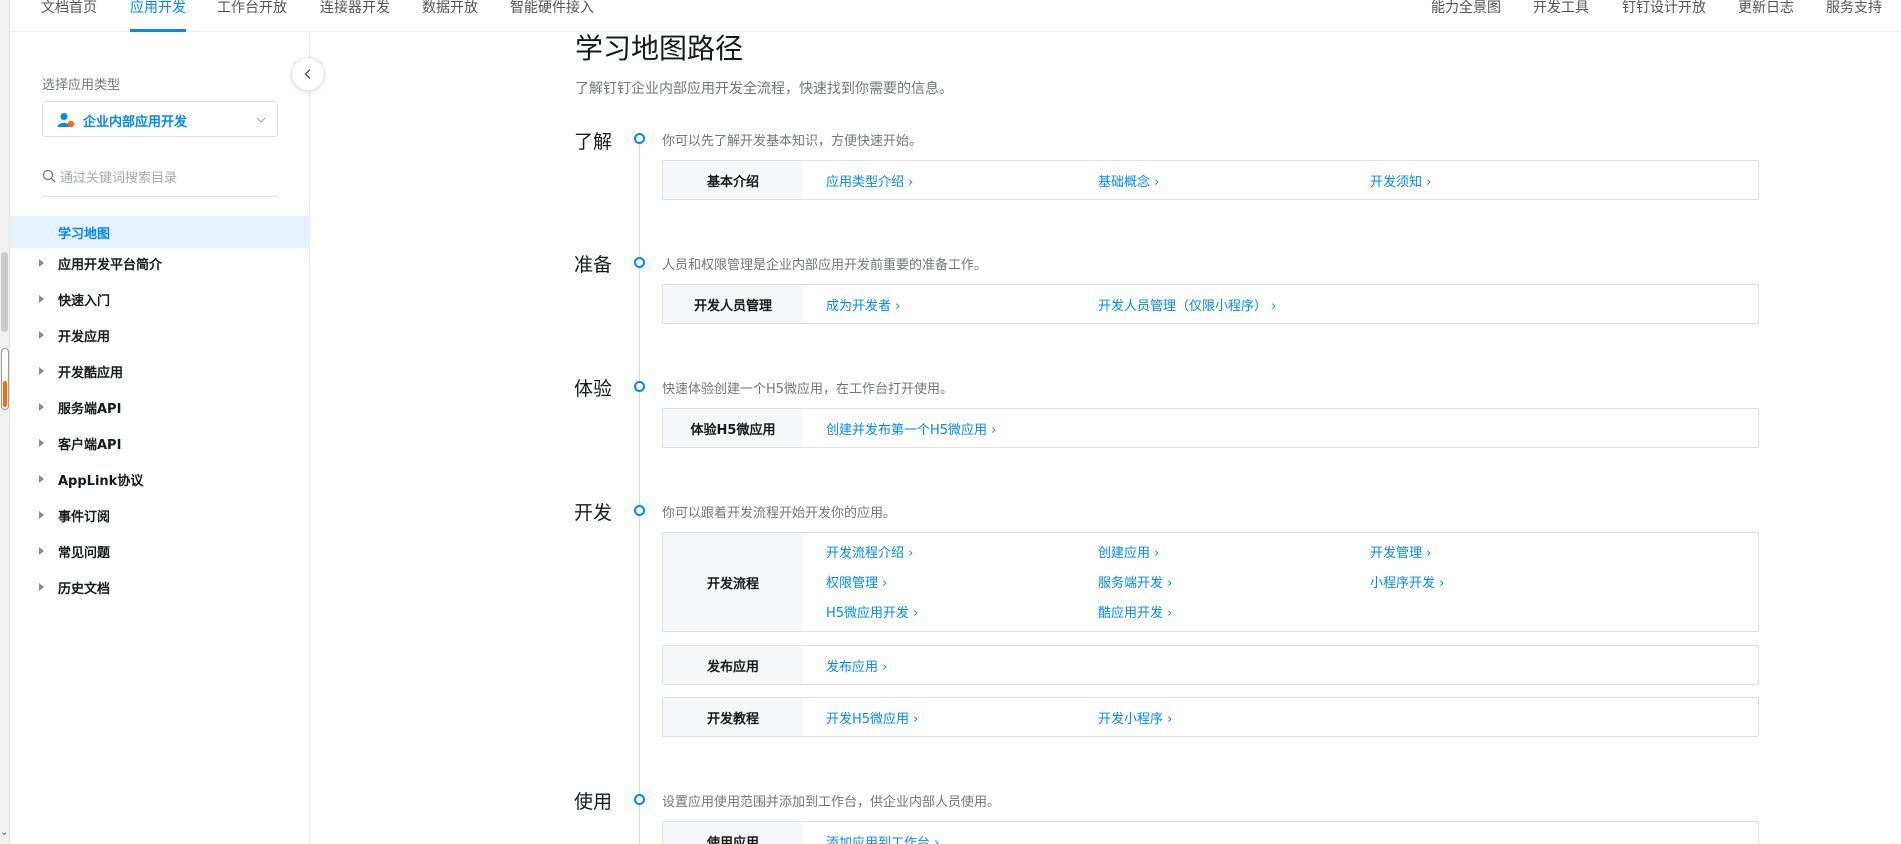 The width and height of the screenshot is (1901, 844). What do you see at coordinates (160, 407) in the screenshot?
I see `sidebar-item-server-api: 服务端API` at bounding box center [160, 407].